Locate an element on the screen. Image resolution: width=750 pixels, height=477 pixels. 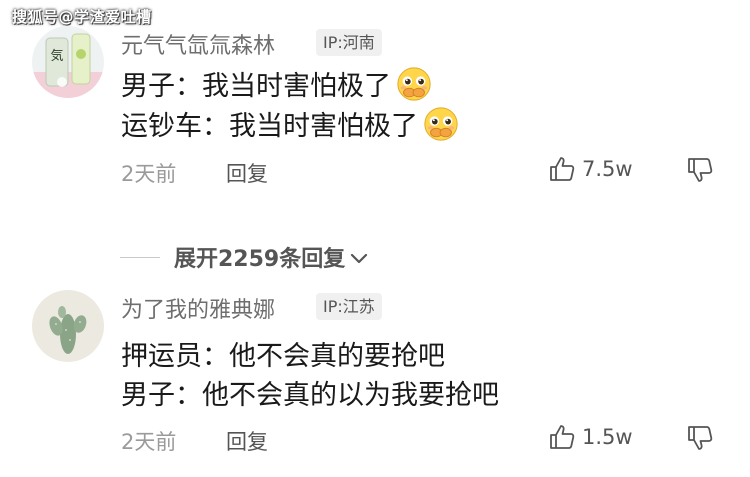
ip-location-badge: IP:江苏 is located at coordinates (349, 306).